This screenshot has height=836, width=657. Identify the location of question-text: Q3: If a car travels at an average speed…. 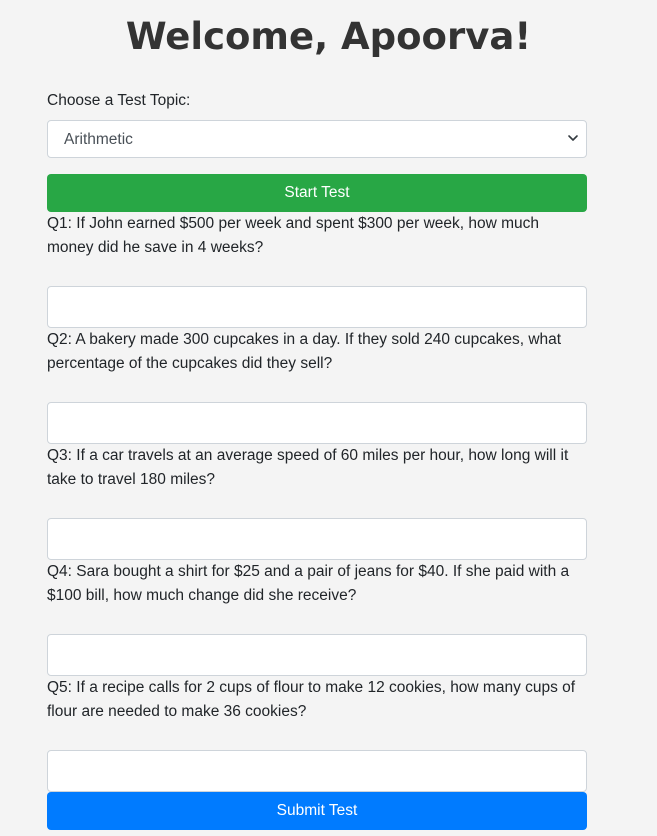
(308, 467).